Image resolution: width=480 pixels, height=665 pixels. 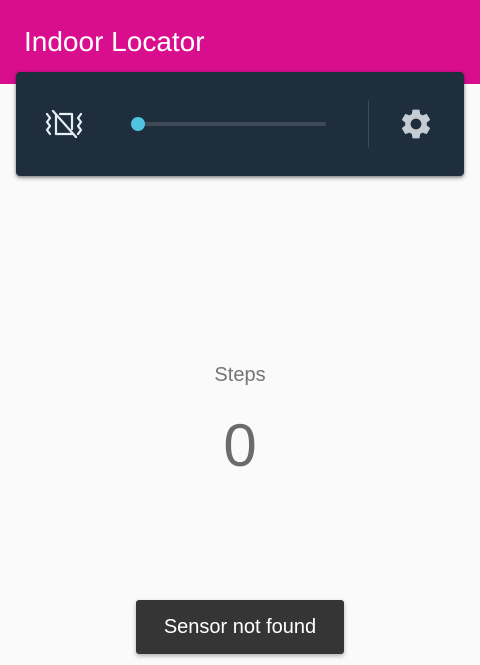 What do you see at coordinates (232, 124) in the screenshot?
I see `slider-track` at bounding box center [232, 124].